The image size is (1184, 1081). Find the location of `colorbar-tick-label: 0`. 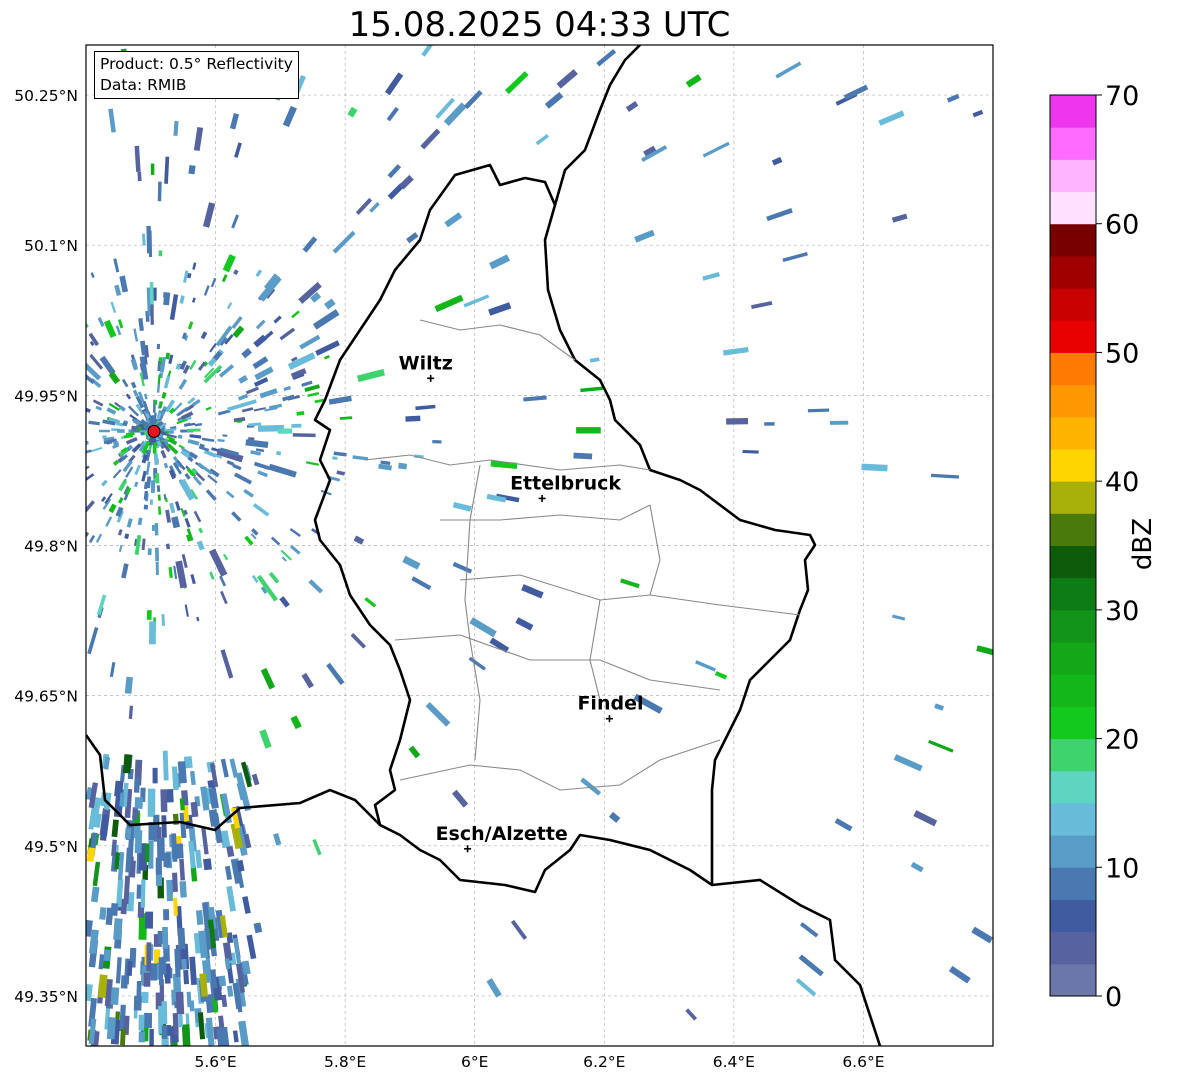

colorbar-tick-label: 0 is located at coordinates (1113, 997).